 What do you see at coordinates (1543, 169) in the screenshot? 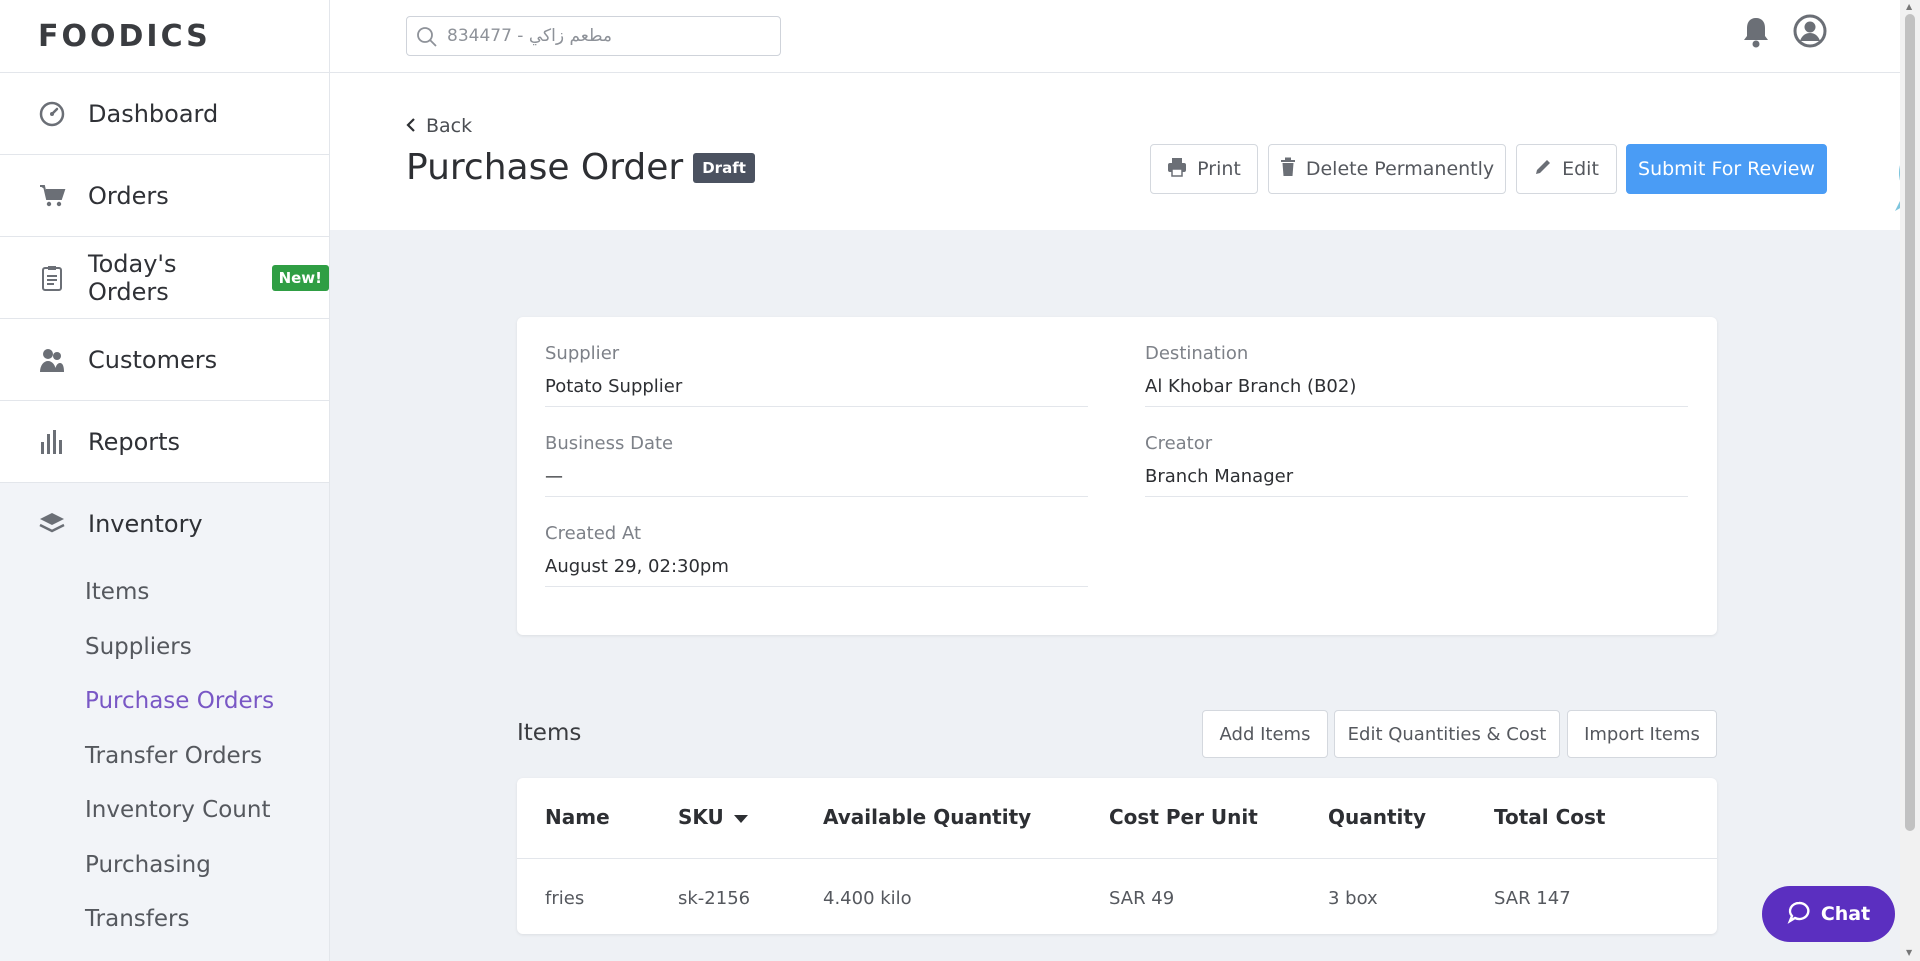
I see `pencil-icon` at bounding box center [1543, 169].